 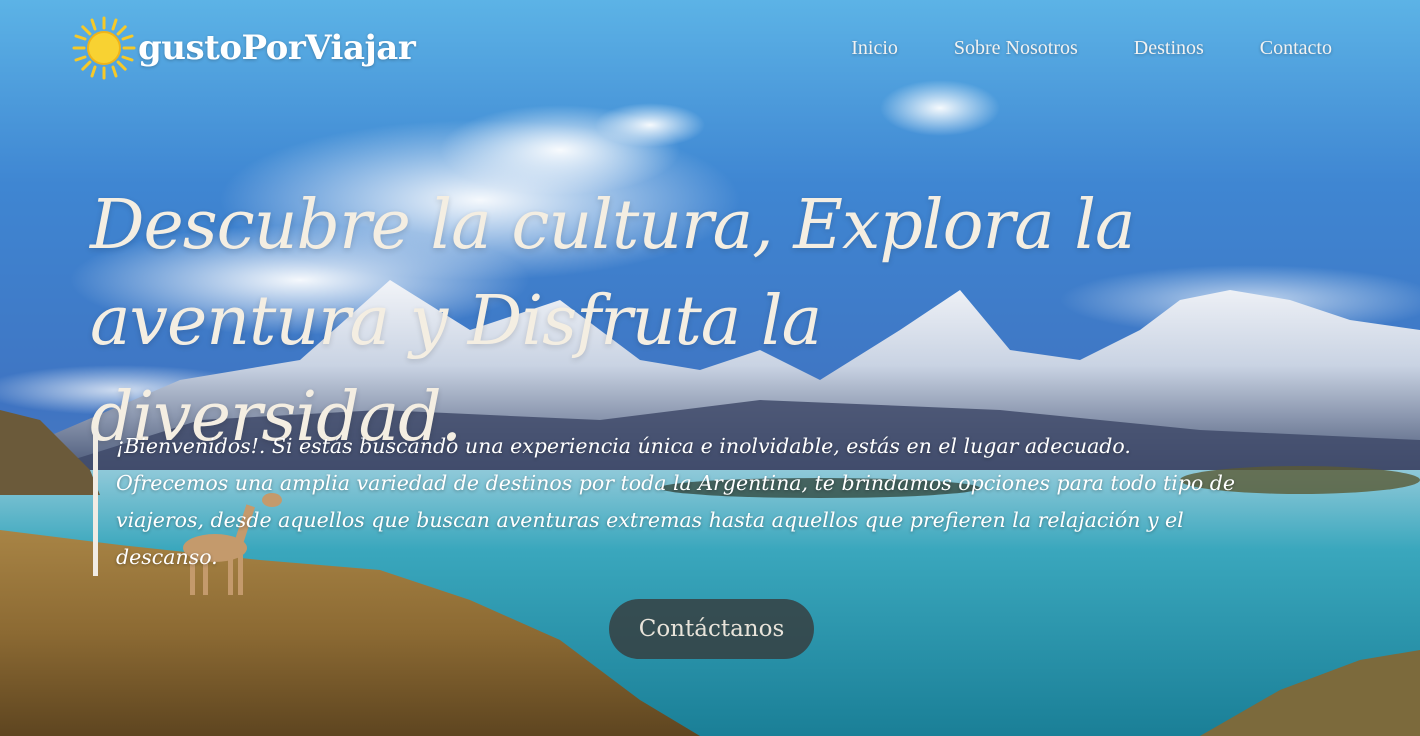 I want to click on nav-link-sobre-nosotros: Sobre Nosotros, so click(x=1016, y=48).